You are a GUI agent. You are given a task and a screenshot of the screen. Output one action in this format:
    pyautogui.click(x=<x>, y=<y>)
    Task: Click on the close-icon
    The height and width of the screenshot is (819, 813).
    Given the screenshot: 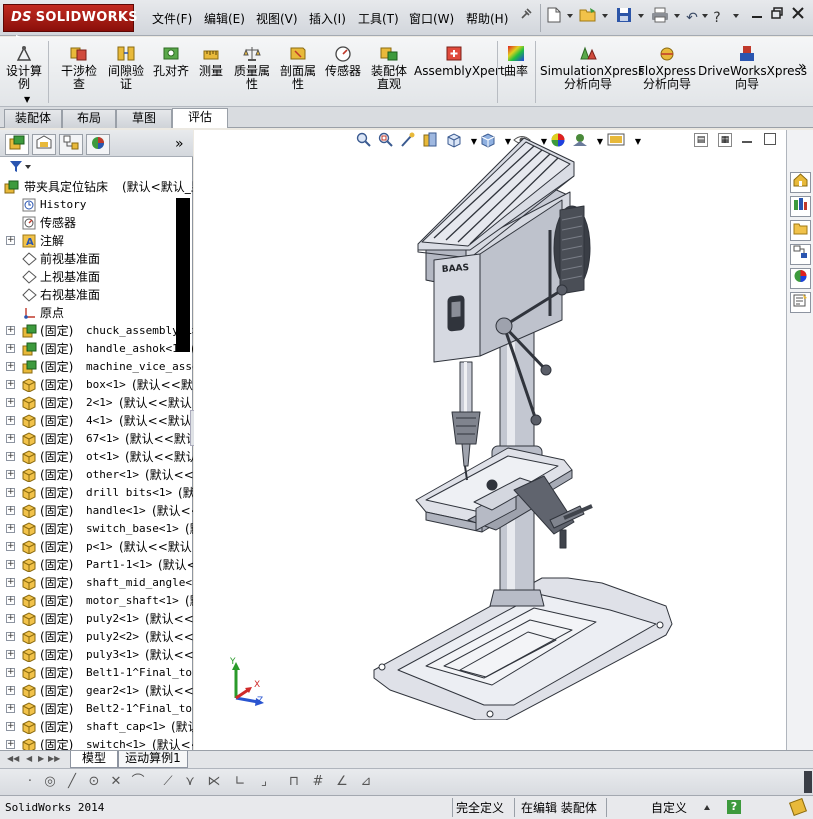 What is the action you would take?
    pyautogui.click(x=798, y=16)
    